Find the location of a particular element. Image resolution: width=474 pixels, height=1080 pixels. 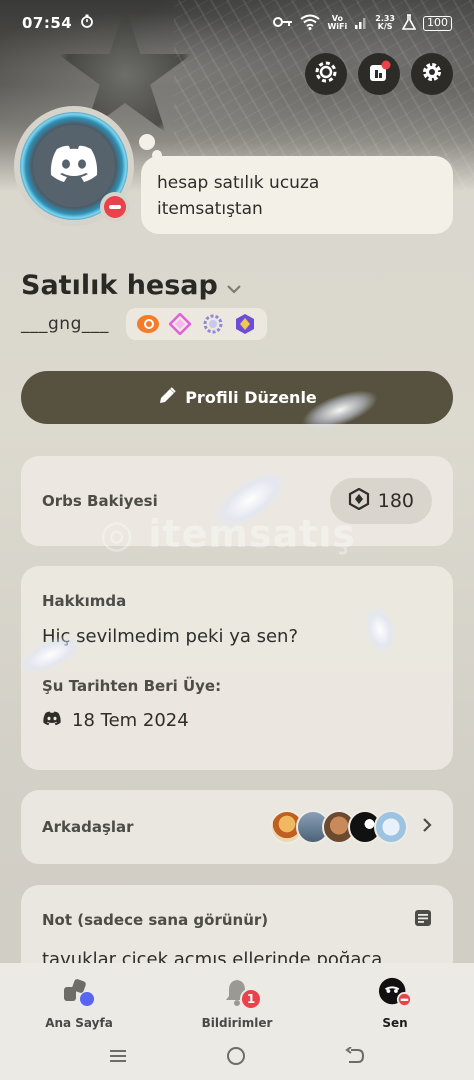

orbs-balance-card: Orbs Bakiyesi 180 is located at coordinates (237, 501).